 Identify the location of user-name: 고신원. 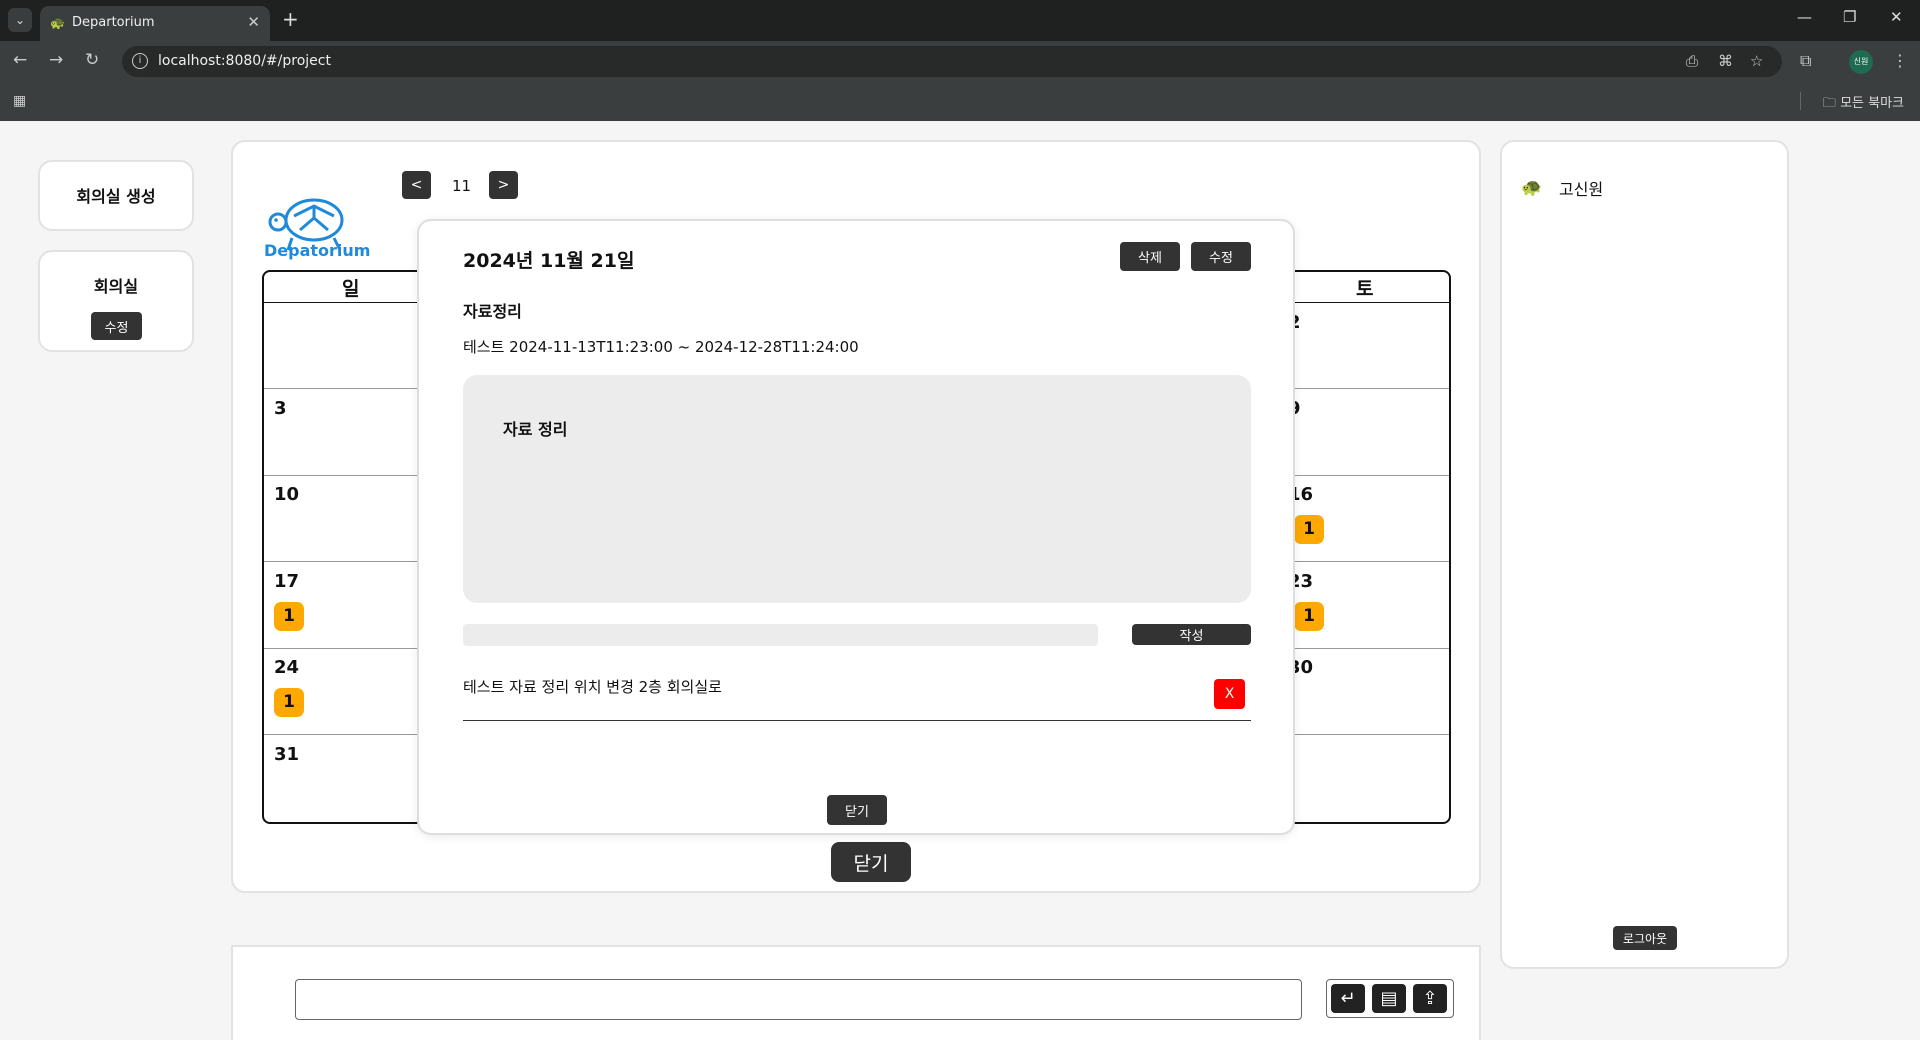
(1581, 189).